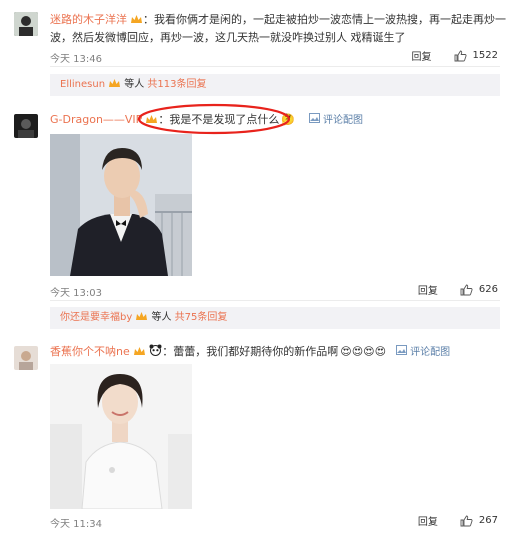  What do you see at coordinates (96, 317) in the screenshot?
I see `sub-reply-user: 你还是要幸福by` at bounding box center [96, 317].